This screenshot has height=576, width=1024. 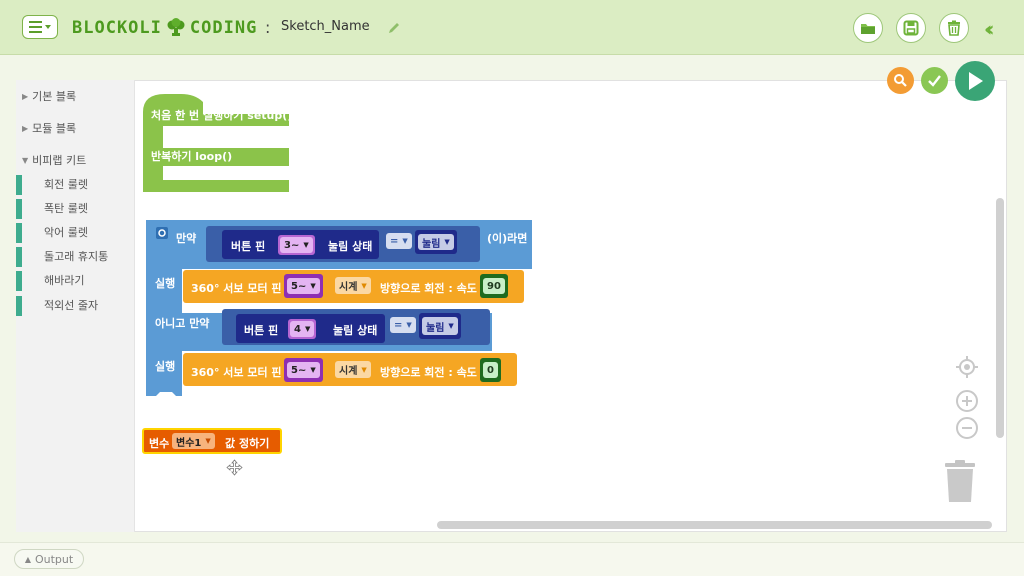 What do you see at coordinates (989, 29) in the screenshot?
I see `collapse-panel-icon: ‹‹` at bounding box center [989, 29].